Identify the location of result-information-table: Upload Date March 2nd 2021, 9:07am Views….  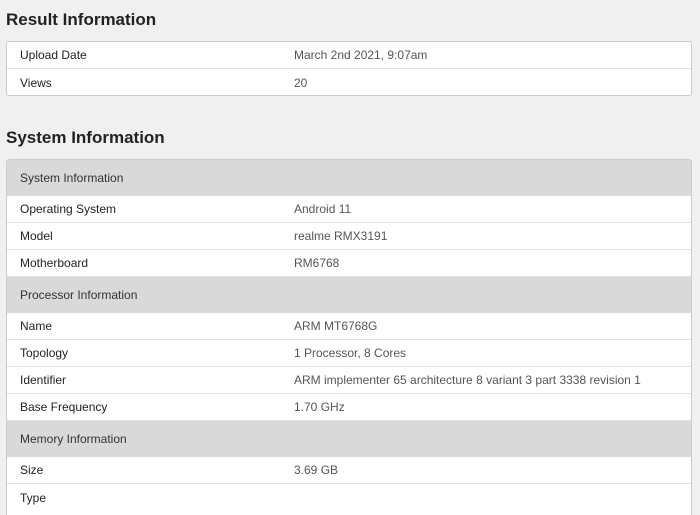
(349, 68).